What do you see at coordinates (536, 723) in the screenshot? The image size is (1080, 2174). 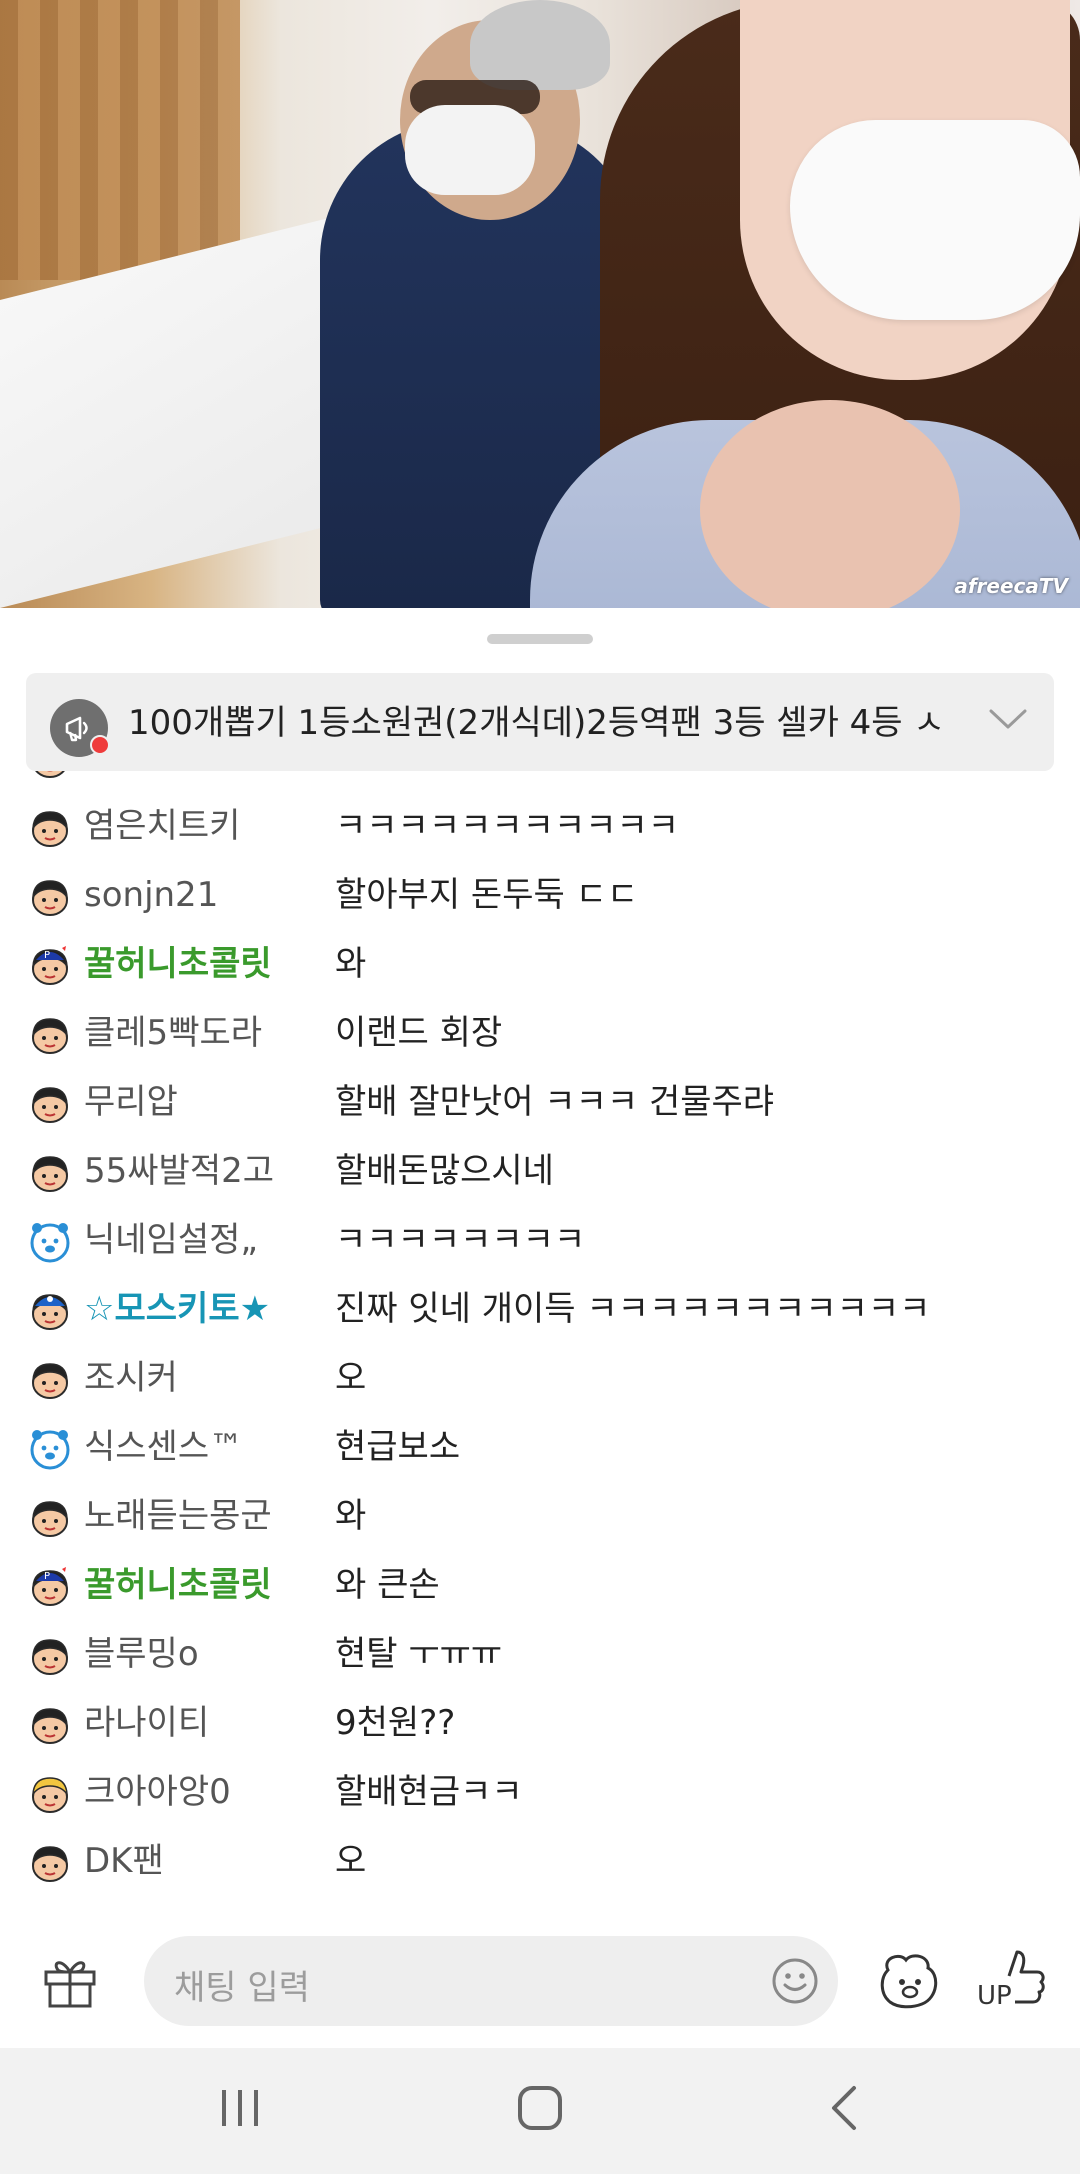 I see `notice-text: 100개뽑기 1등소원권(2개식데)2등역팬 3등 셀카 4등 ㅅ` at bounding box center [536, 723].